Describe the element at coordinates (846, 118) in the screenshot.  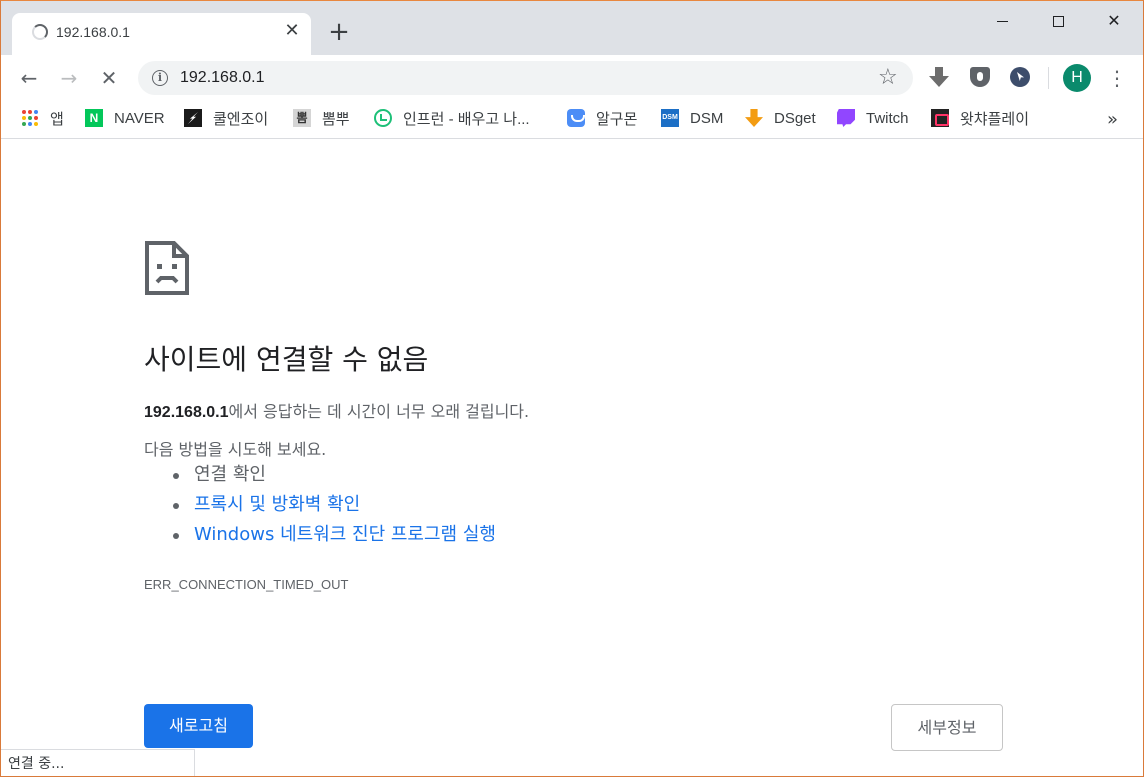
I see `twitch-icon` at that location.